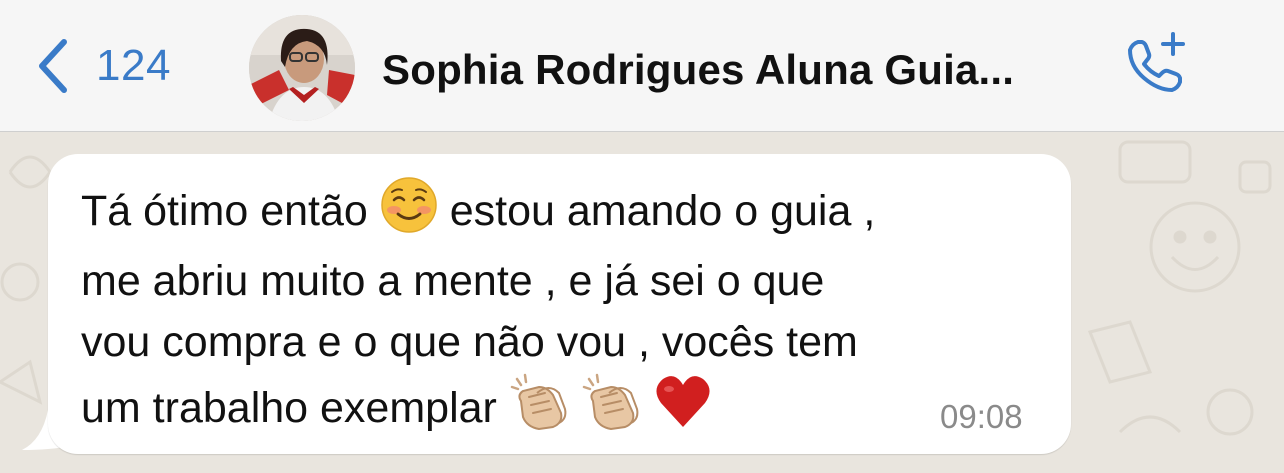  Describe the element at coordinates (53, 66) in the screenshot. I see `chevron-left-icon` at that location.